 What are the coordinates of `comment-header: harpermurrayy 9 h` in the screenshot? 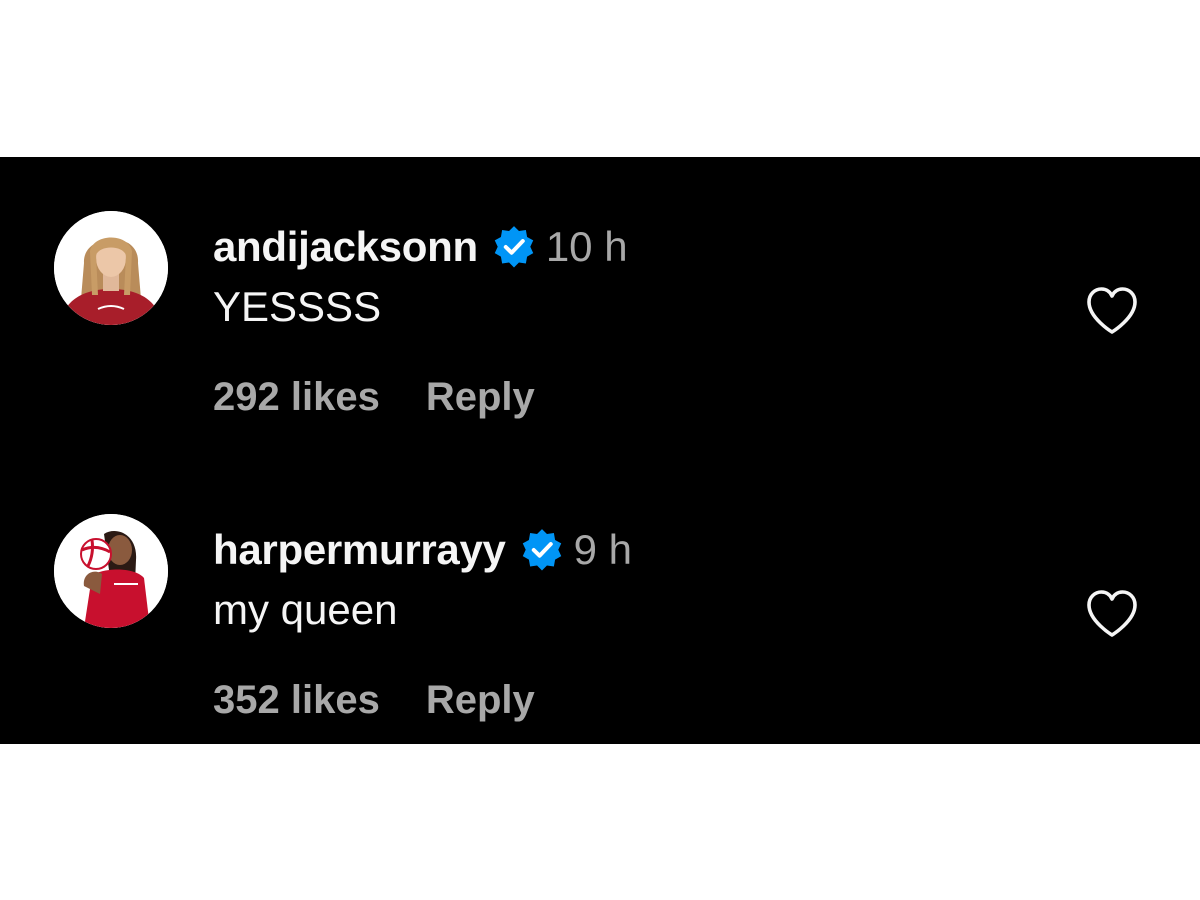 It's located at (422, 550).